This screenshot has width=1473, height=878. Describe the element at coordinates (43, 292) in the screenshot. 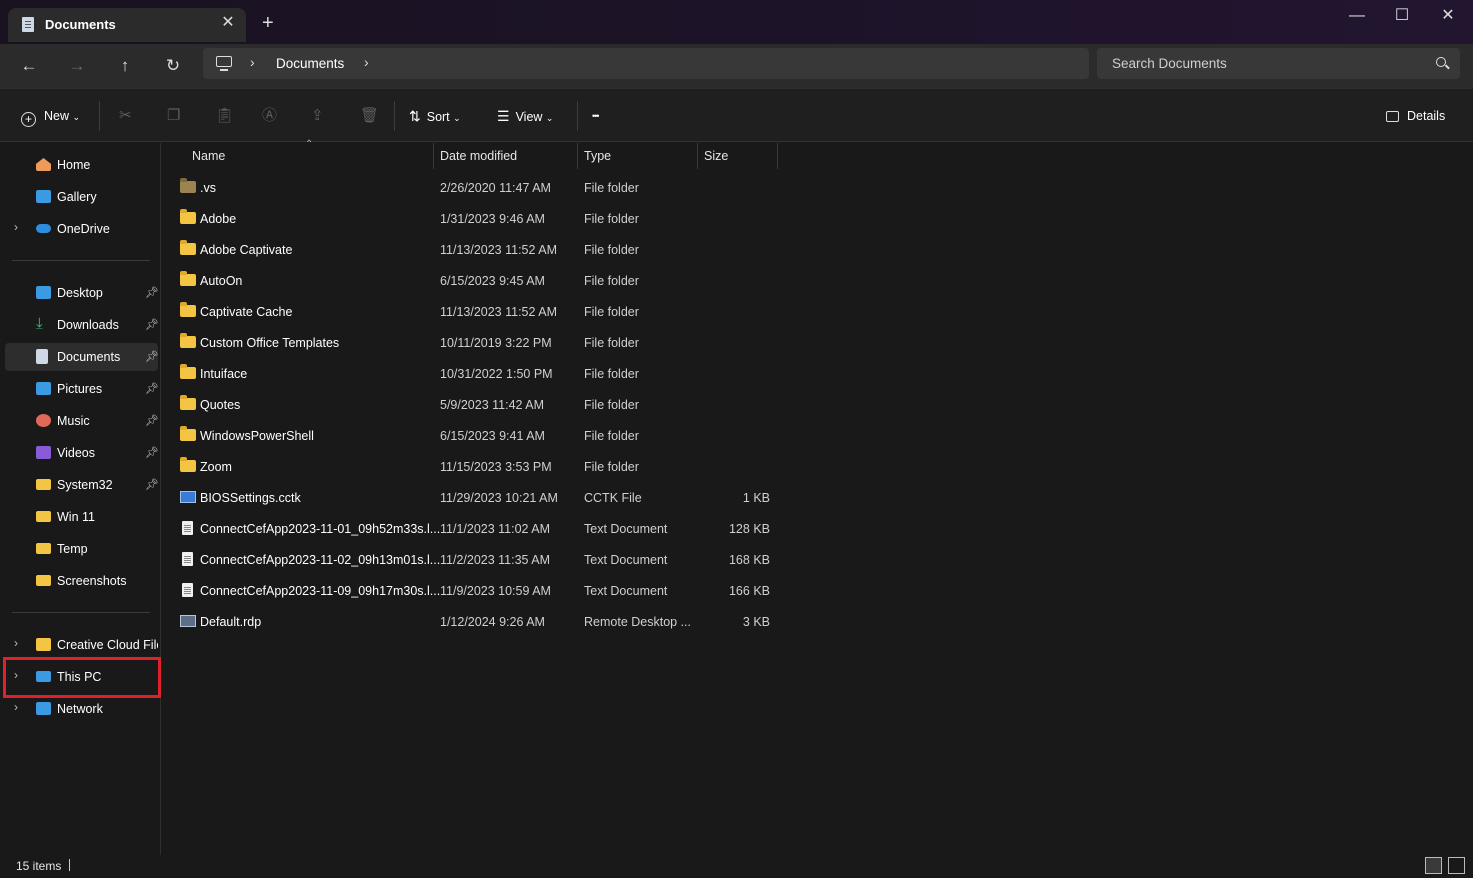

I see `desktop-icon` at that location.